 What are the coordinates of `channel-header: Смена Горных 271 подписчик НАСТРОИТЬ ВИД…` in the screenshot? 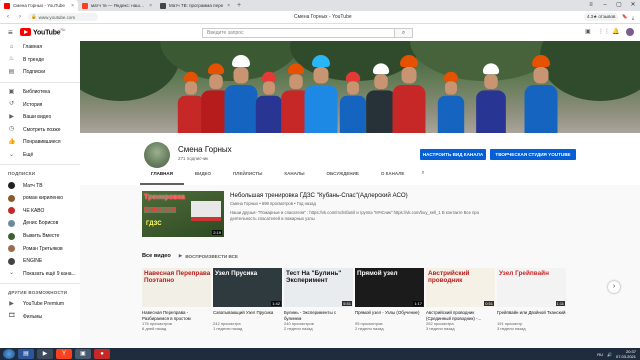 It's located at (360, 159).